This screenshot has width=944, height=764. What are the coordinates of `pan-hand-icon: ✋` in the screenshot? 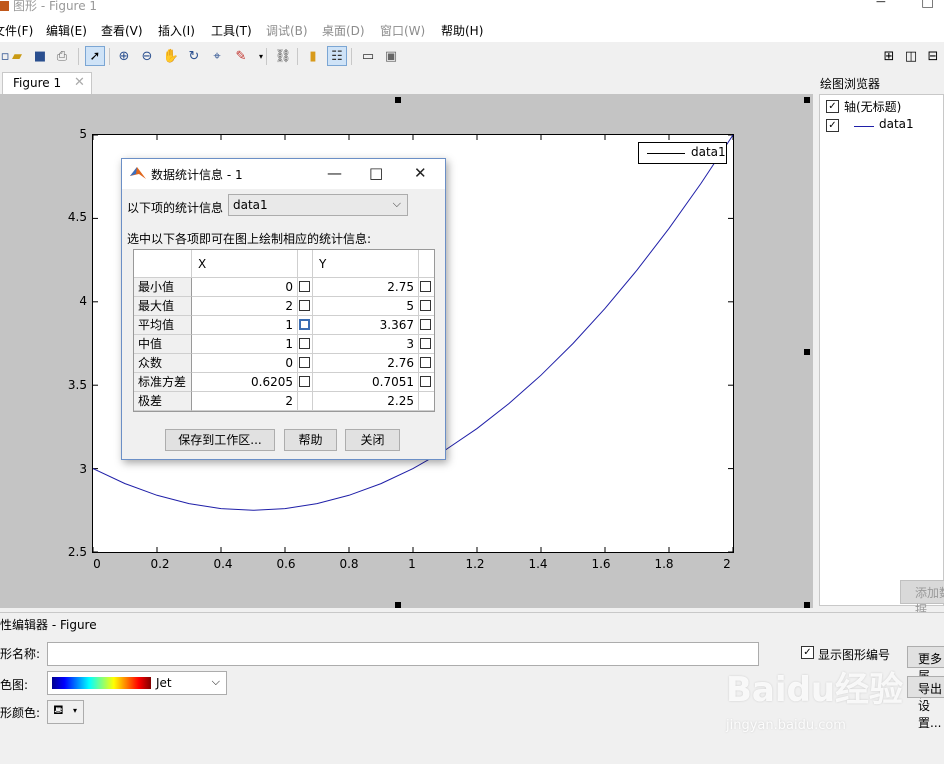 It's located at (171, 56).